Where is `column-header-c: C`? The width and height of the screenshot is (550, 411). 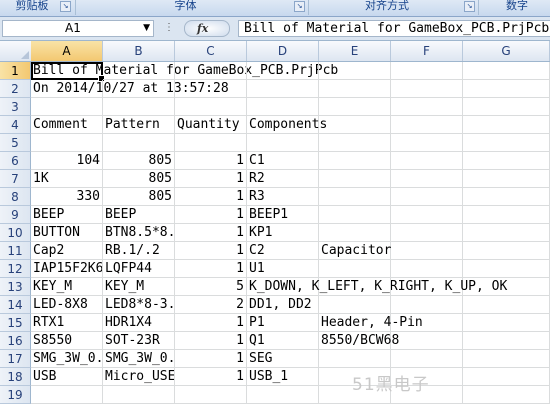 column-header-c: C is located at coordinates (211, 51).